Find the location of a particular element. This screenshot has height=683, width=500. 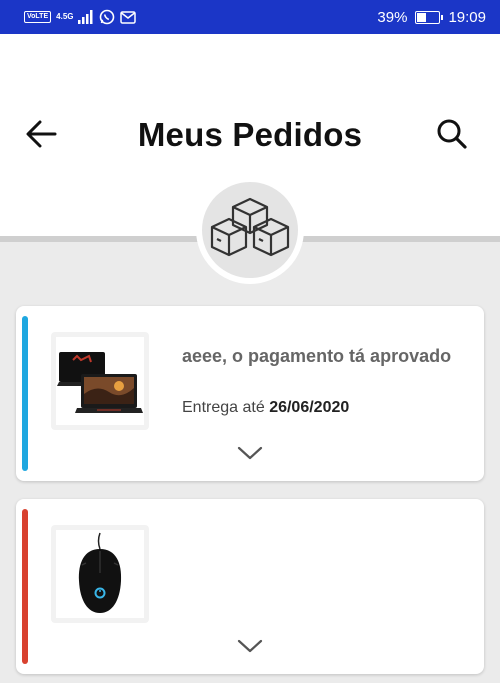

battery-percent: 39% is located at coordinates (392, 17).